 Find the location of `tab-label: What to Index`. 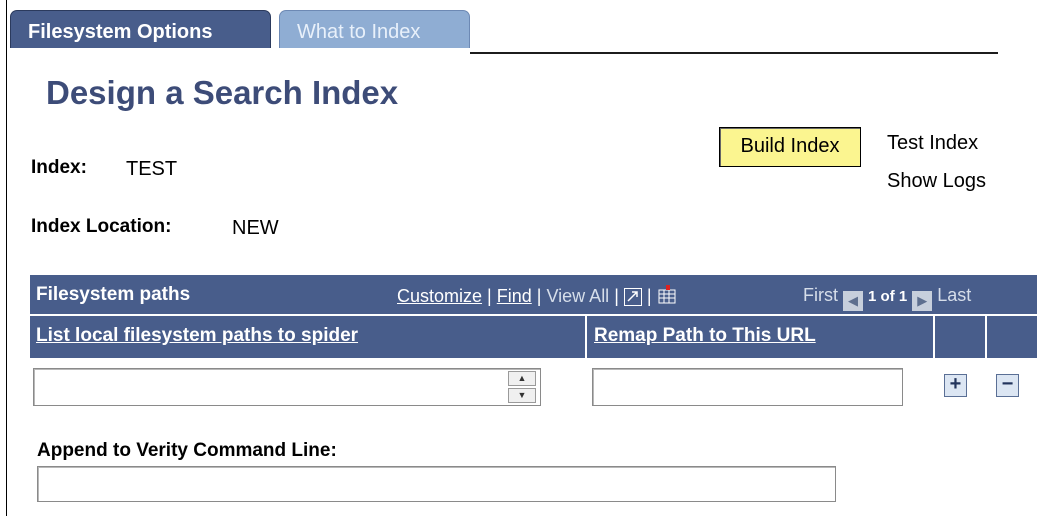

tab-label: What to Index is located at coordinates (359, 32).